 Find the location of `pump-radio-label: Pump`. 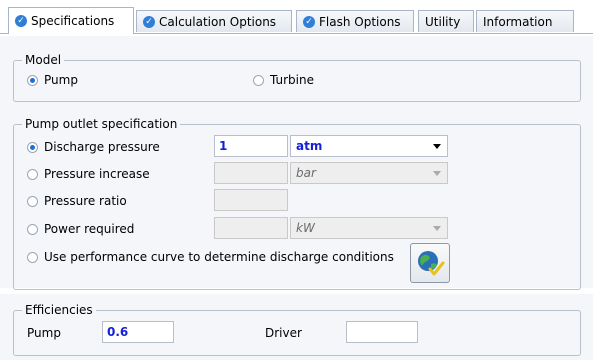

pump-radio-label: Pump is located at coordinates (61, 80).